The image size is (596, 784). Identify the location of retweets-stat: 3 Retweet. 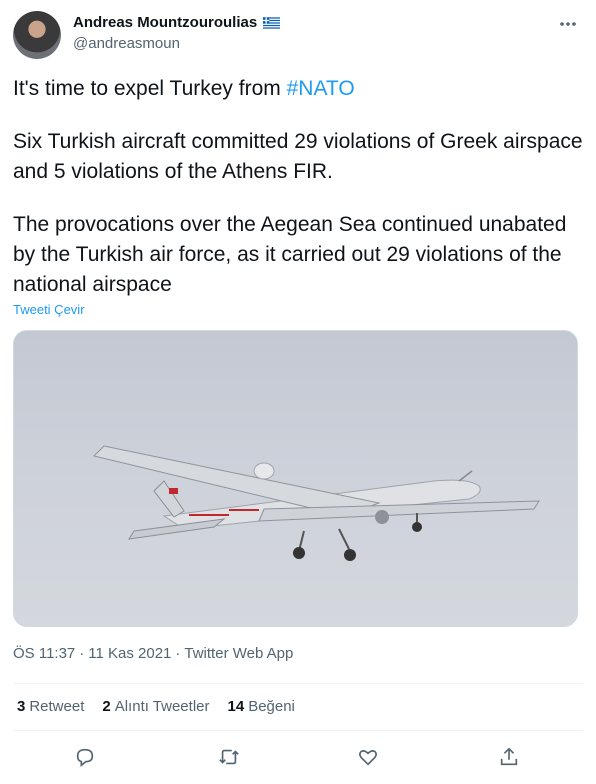
(50, 706).